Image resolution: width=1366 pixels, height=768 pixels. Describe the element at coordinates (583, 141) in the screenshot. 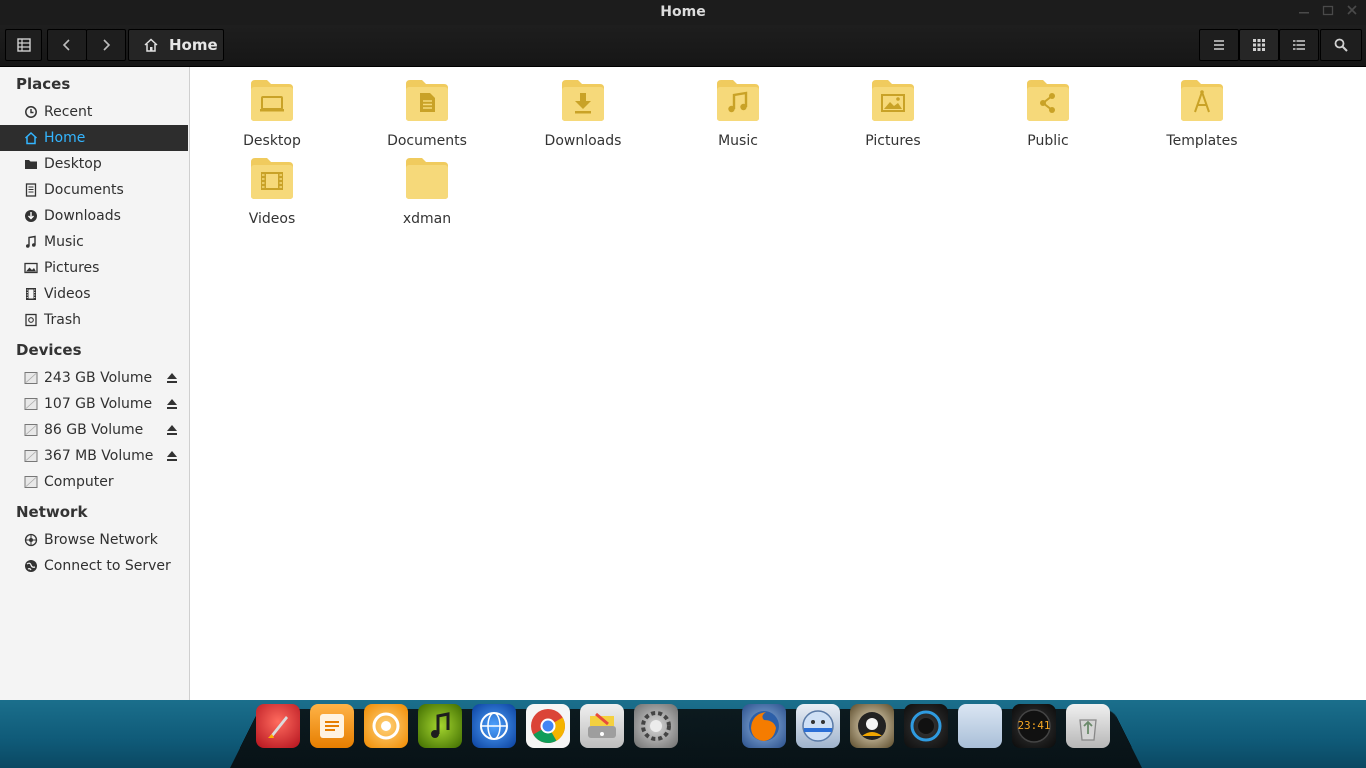

I see `folder-label: Downloads` at that location.